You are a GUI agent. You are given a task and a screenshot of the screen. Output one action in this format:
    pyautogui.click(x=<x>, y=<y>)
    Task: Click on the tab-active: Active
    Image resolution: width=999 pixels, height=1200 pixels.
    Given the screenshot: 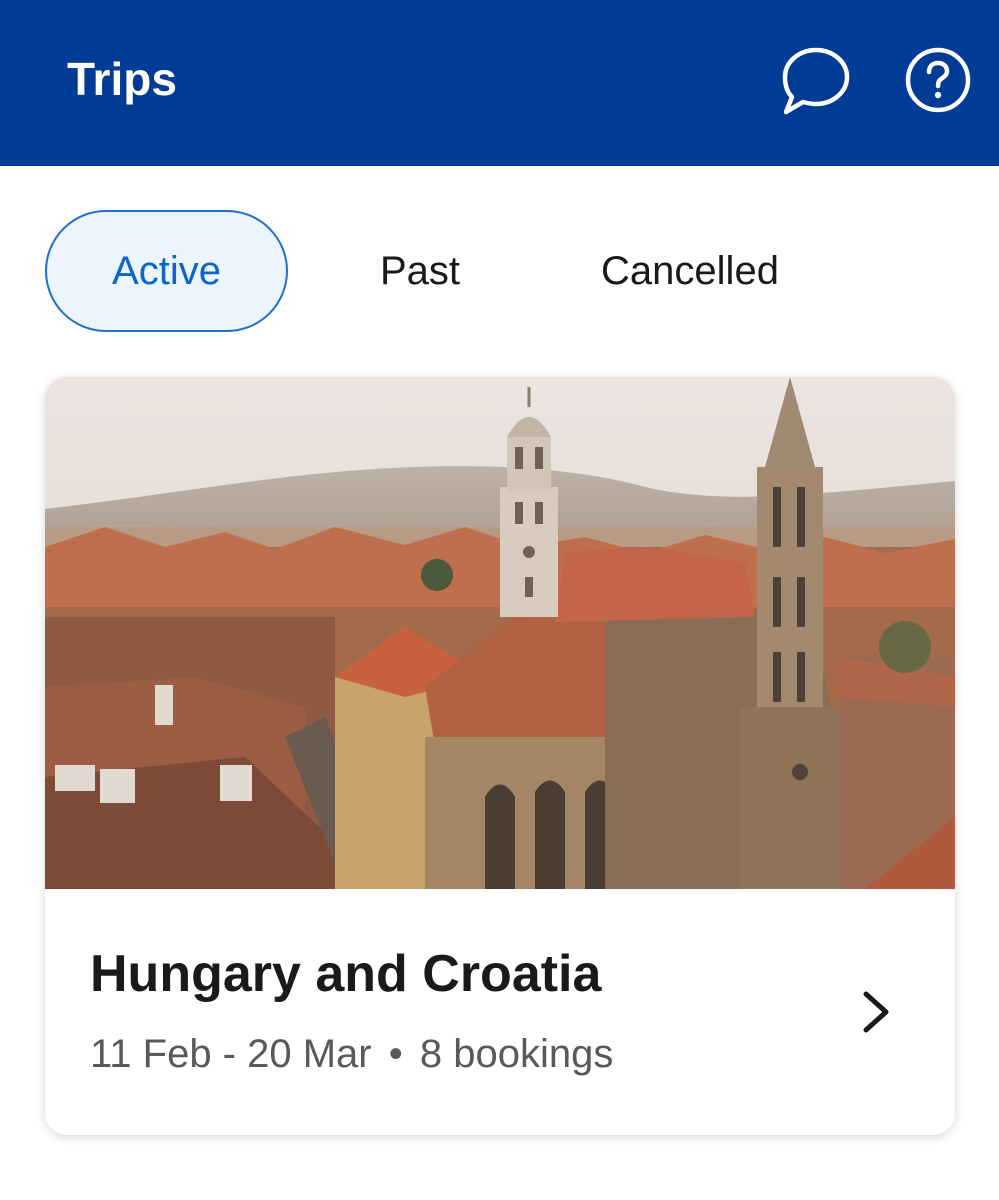 What is the action you would take?
    pyautogui.click(x=166, y=271)
    